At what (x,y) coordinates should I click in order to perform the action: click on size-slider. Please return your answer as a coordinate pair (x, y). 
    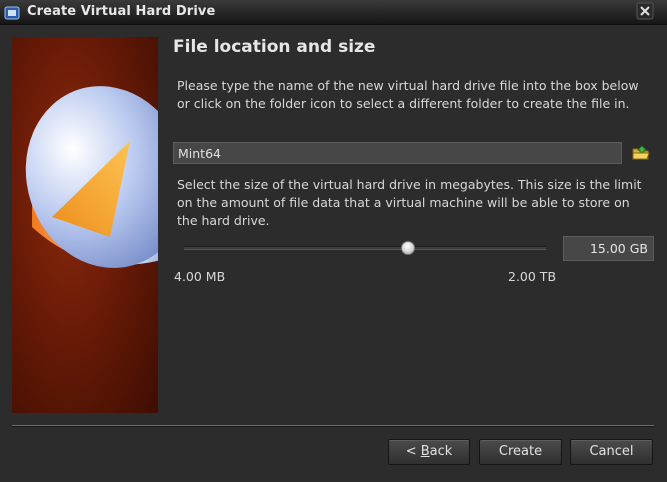
    Looking at the image, I should click on (364, 249).